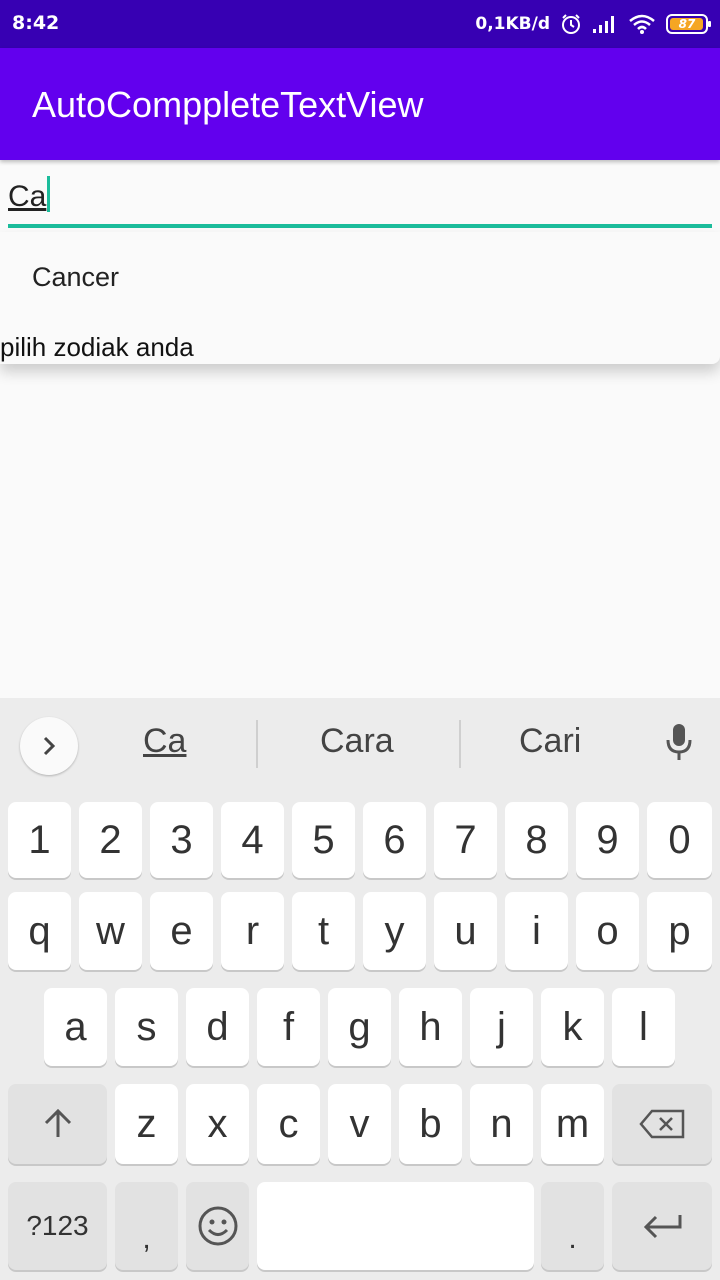  I want to click on key-o: o, so click(607, 931).